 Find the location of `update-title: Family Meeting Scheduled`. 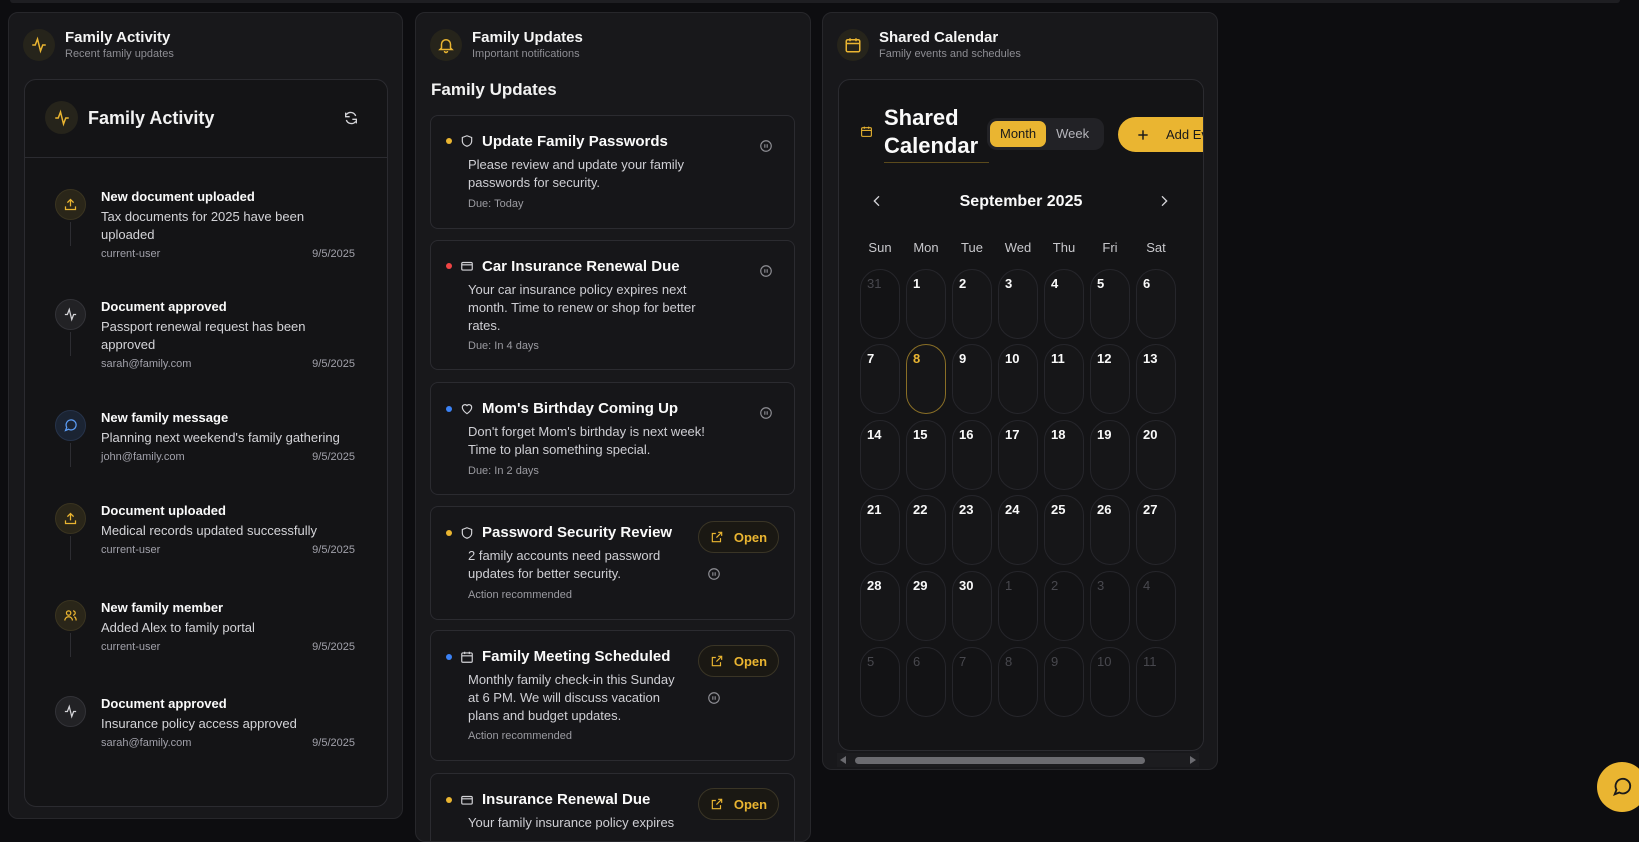

update-title: Family Meeting Scheduled is located at coordinates (576, 656).